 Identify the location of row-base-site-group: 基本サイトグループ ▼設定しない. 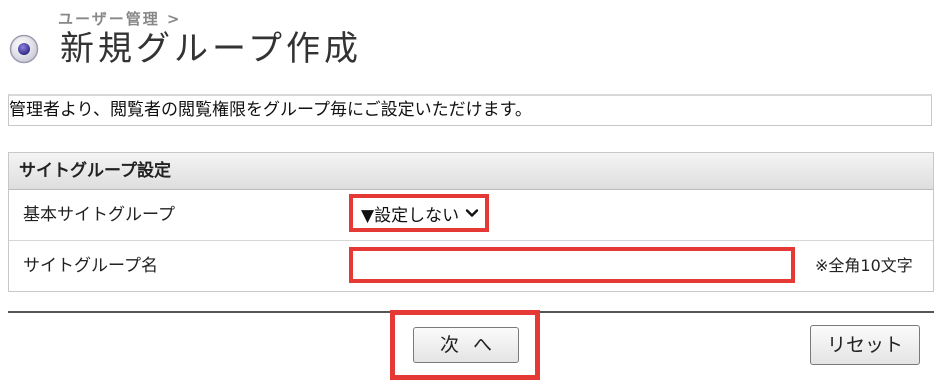
(471, 215).